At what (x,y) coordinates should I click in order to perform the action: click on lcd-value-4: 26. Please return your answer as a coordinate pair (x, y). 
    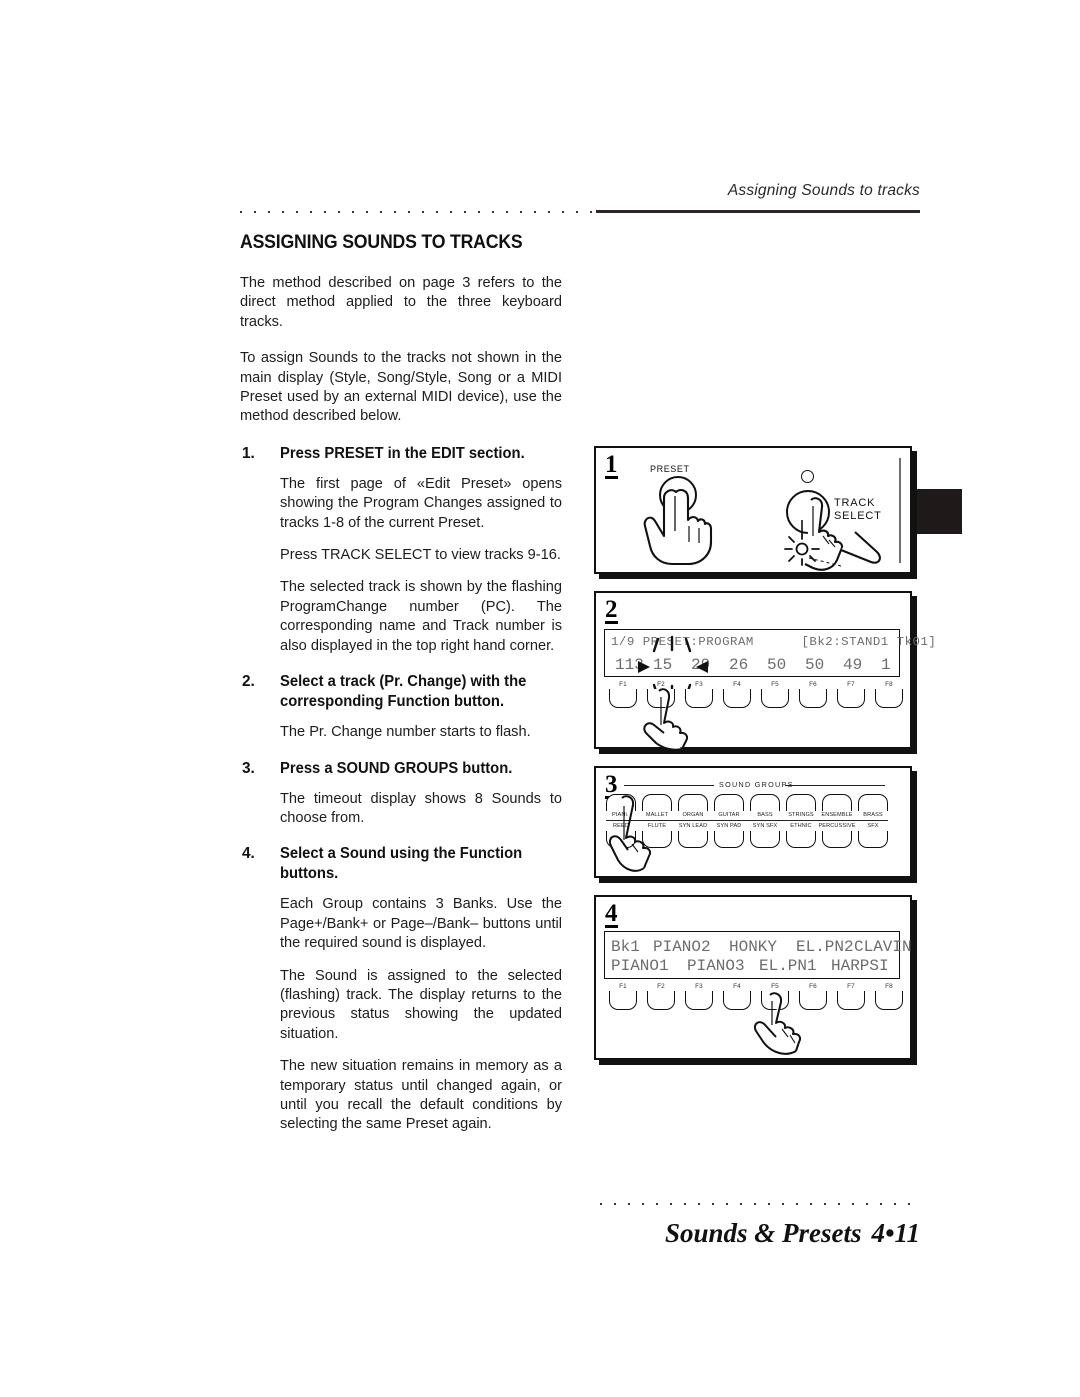
    Looking at the image, I should click on (739, 665).